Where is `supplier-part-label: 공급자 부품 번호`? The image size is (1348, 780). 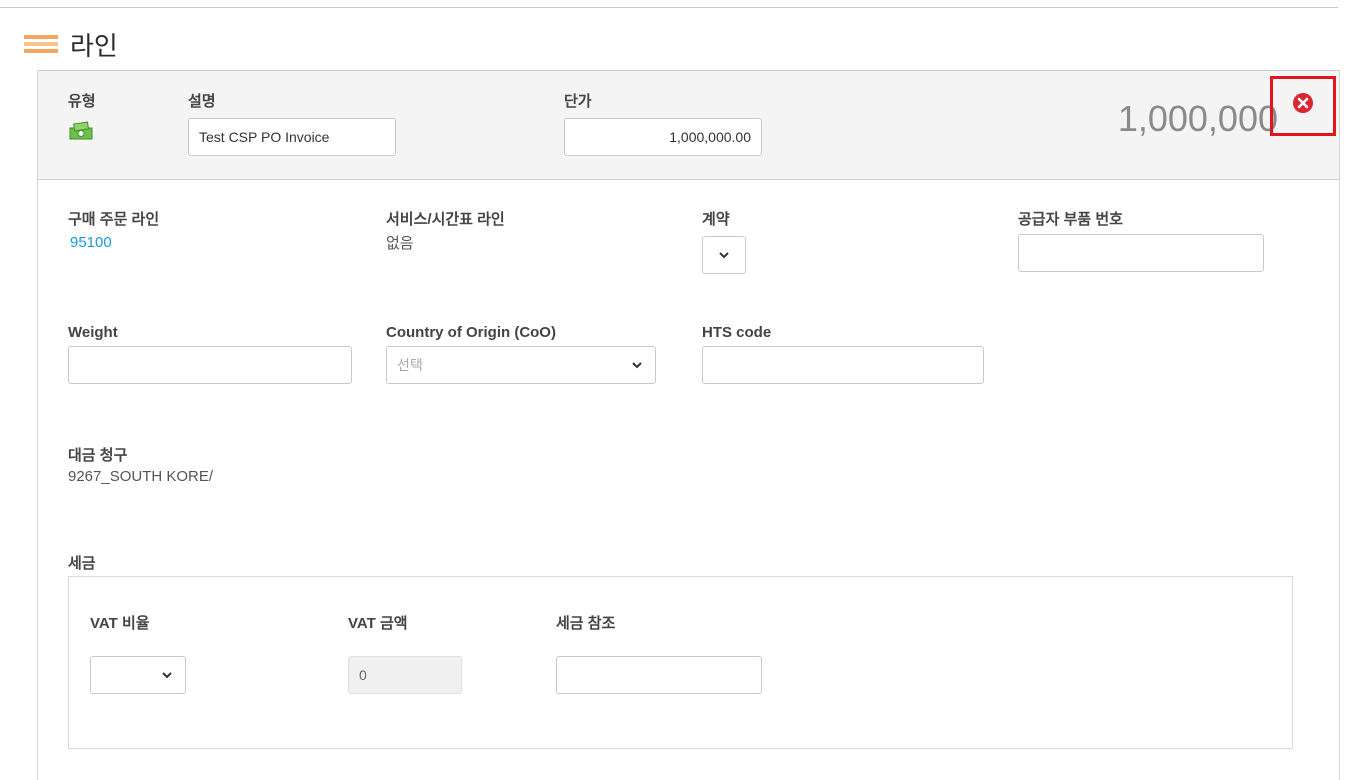 supplier-part-label: 공급자 부품 번호 is located at coordinates (1070, 219).